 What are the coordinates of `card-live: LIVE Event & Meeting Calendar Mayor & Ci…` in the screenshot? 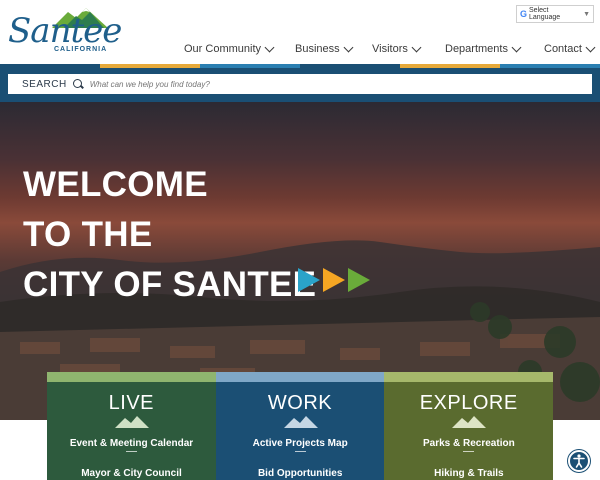 It's located at (131, 426).